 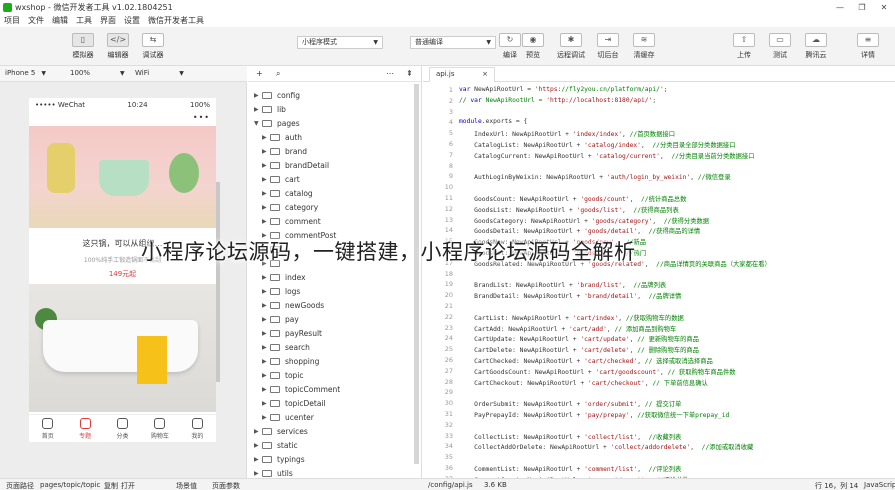 What do you see at coordinates (280, 319) in the screenshot?
I see `file-tree-item: ▶ pay` at bounding box center [280, 319].